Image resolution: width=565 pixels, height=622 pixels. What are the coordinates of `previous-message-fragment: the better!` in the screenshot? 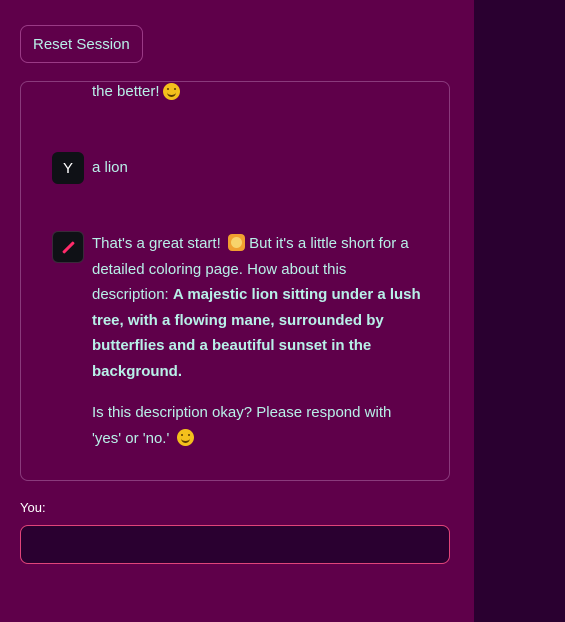 It's located at (136, 93).